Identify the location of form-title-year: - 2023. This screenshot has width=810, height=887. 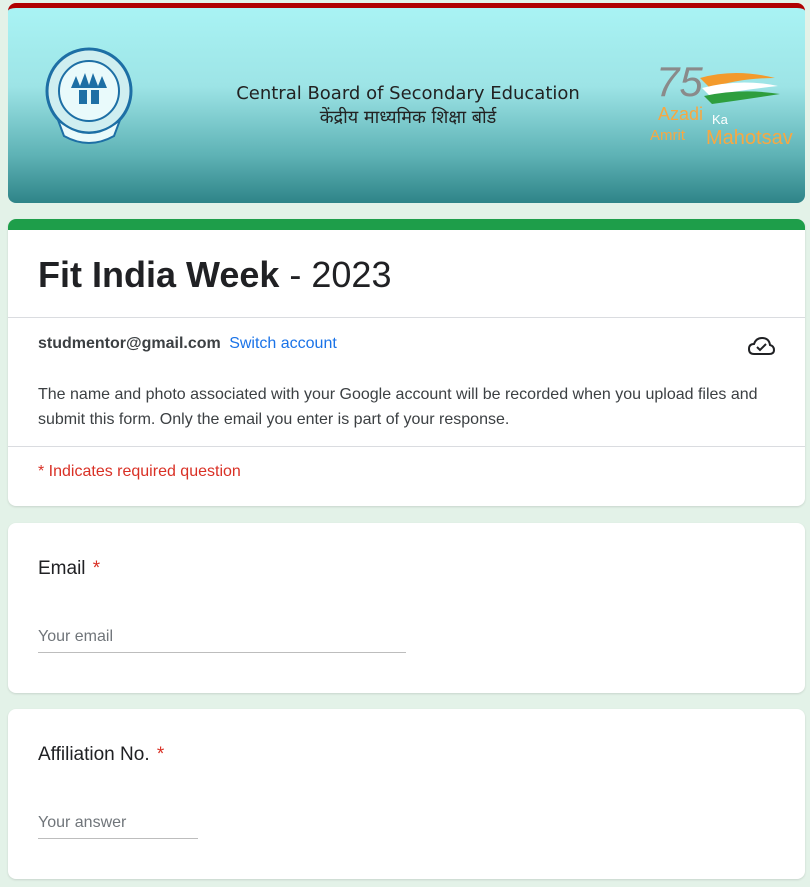
(335, 274).